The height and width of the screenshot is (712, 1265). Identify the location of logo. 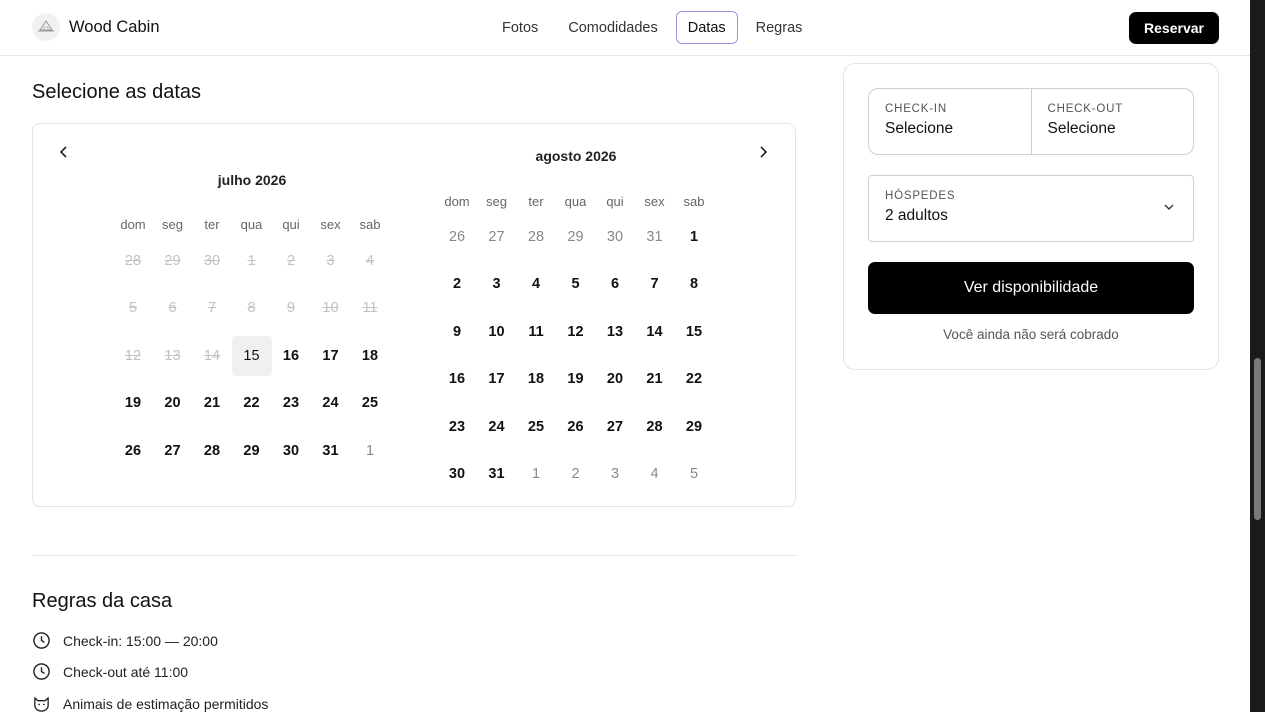
(46, 27).